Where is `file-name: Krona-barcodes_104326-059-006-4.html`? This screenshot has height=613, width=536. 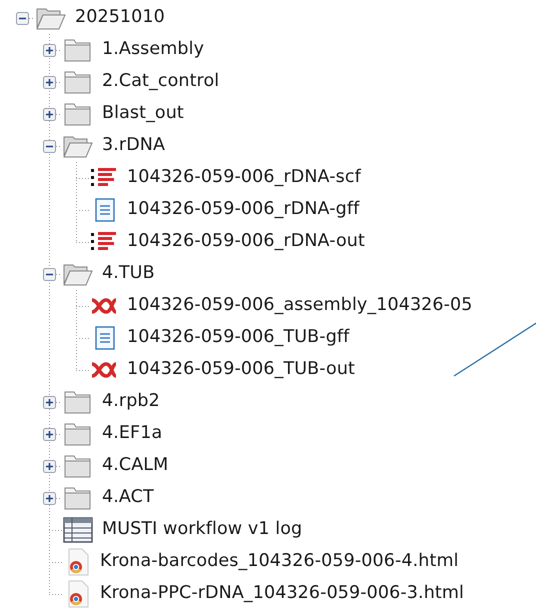 file-name: Krona-barcodes_104326-059-006-4.html is located at coordinates (279, 562).